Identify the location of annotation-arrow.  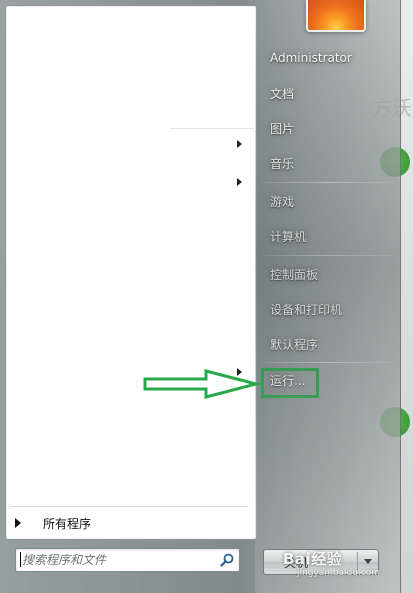
(202, 384).